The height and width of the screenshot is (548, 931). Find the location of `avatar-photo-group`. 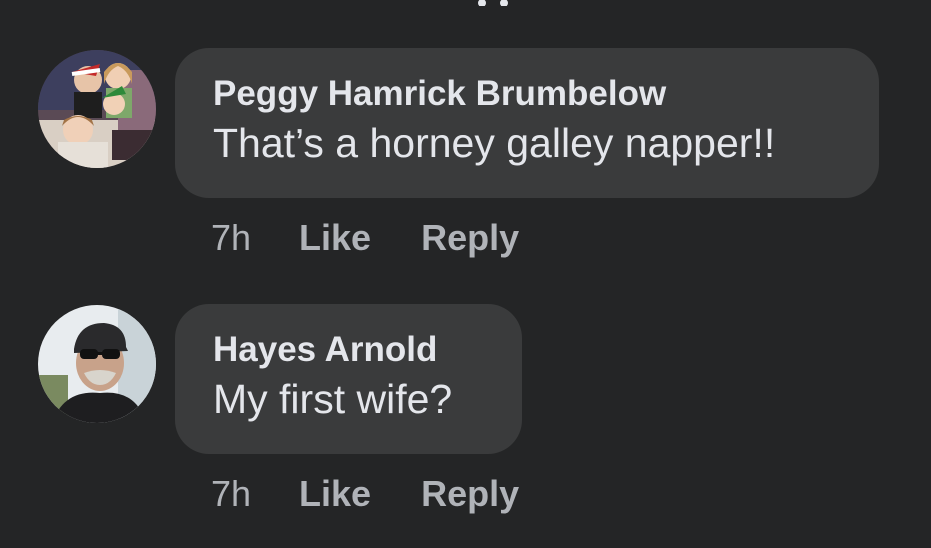

avatar-photo-group is located at coordinates (97, 109).